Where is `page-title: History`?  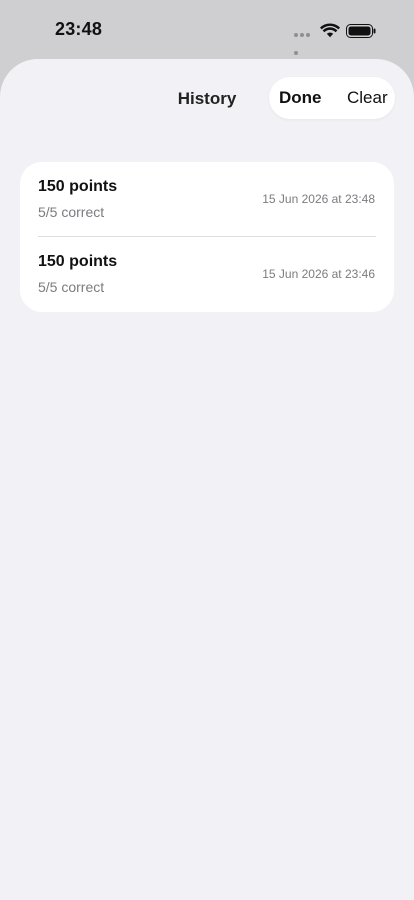
page-title: History is located at coordinates (207, 98).